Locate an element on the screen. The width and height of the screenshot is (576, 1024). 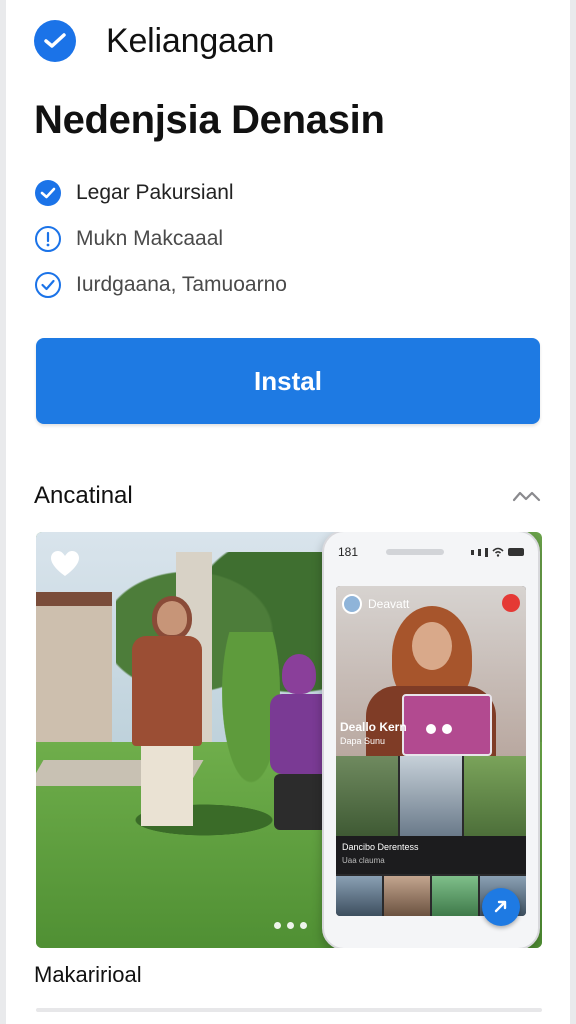
app-header: Keliangaan is located at coordinates (154, 41).